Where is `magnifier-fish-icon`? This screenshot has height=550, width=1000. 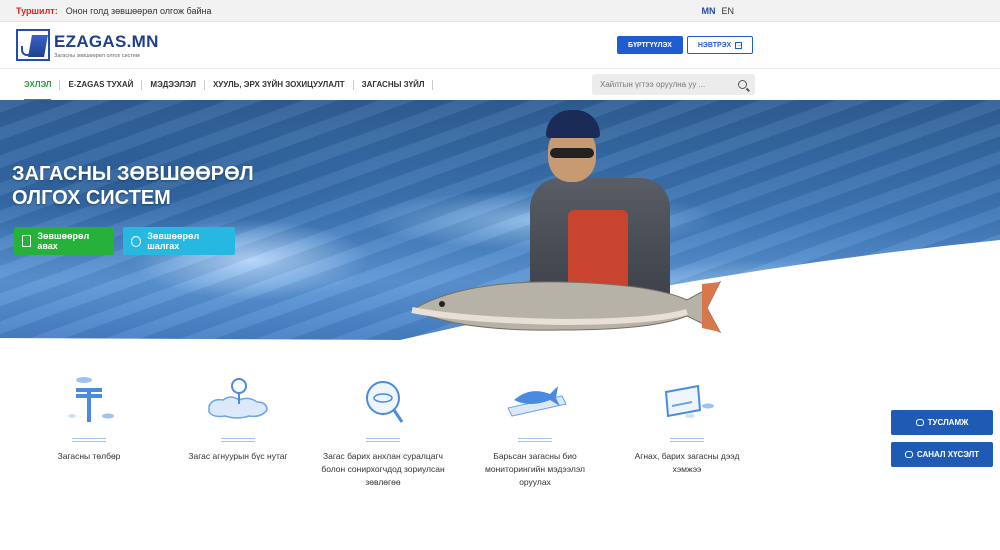 magnifier-fish-icon is located at coordinates (383, 402).